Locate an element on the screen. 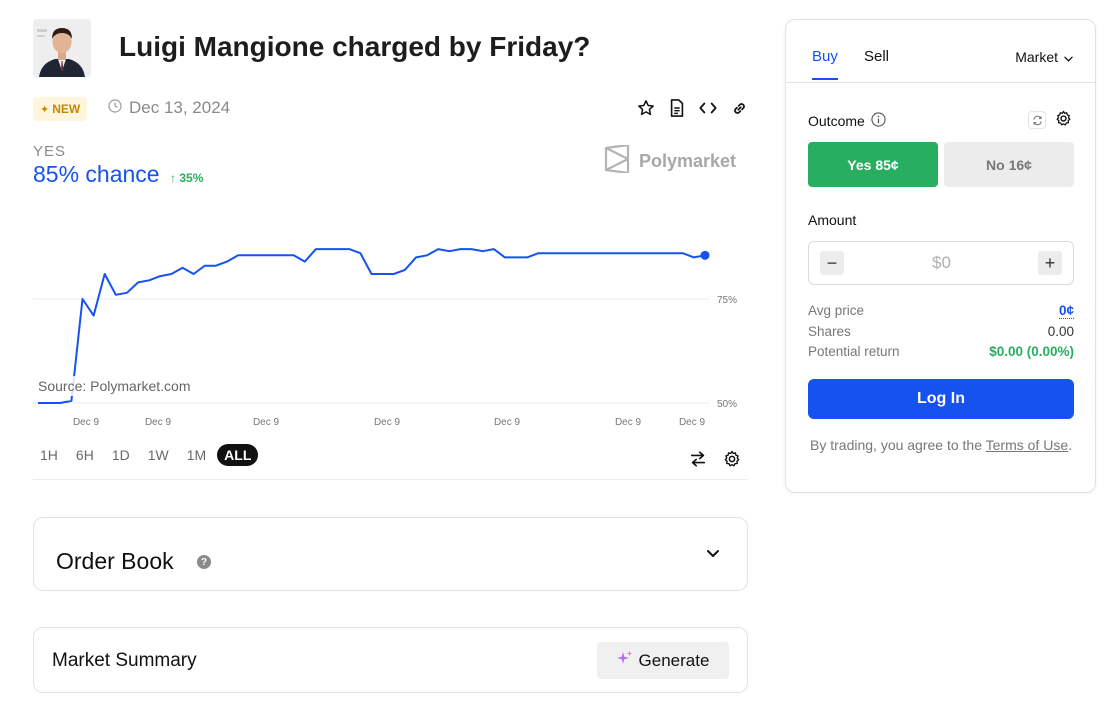 The width and height of the screenshot is (1116, 714). chart-settings-gear-icon is located at coordinates (732, 459).